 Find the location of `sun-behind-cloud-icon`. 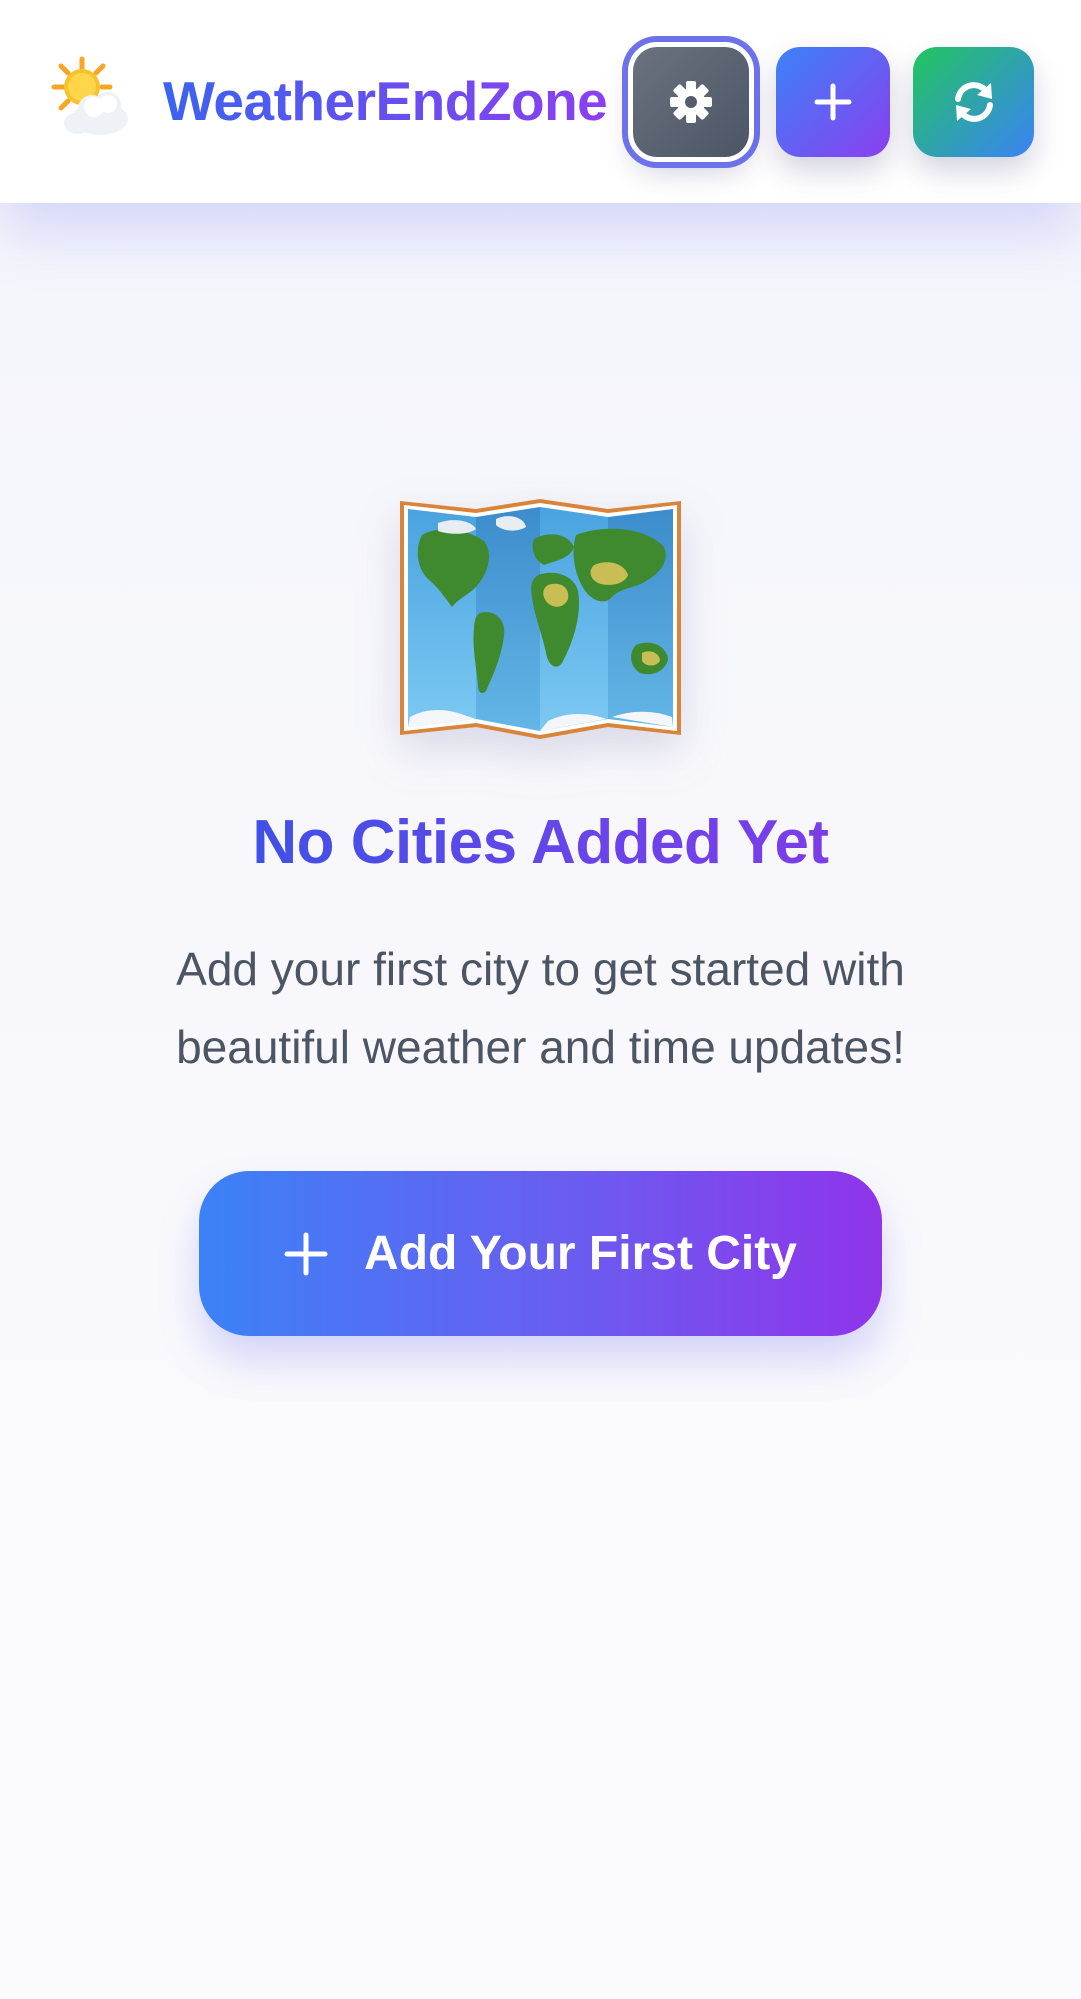

sun-behind-cloud-icon is located at coordinates (89, 95).